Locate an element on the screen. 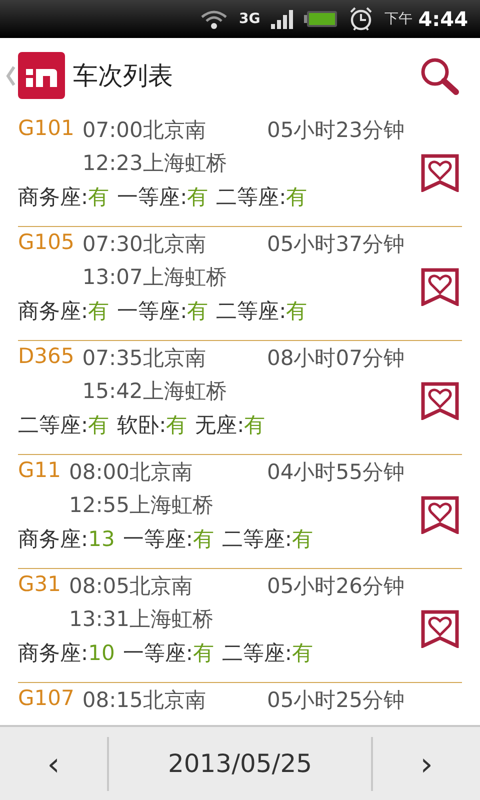  train-number: G105 is located at coordinates (46, 243).